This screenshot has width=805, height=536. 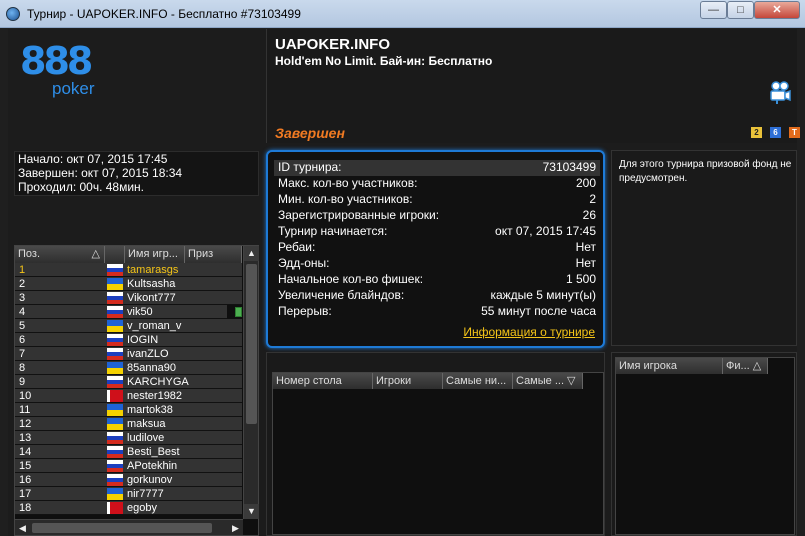 I want to click on table-row: 15 APotekhin, so click(x=128, y=466).